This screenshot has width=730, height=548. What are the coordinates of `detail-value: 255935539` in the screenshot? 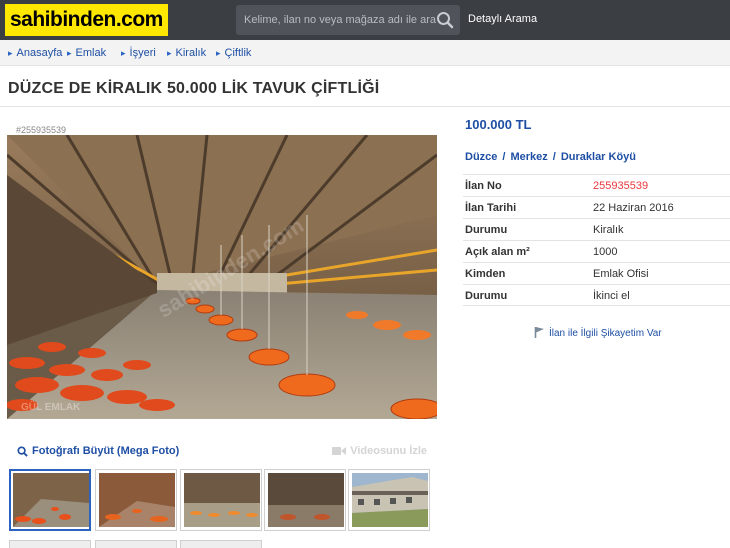 It's located at (621, 186).